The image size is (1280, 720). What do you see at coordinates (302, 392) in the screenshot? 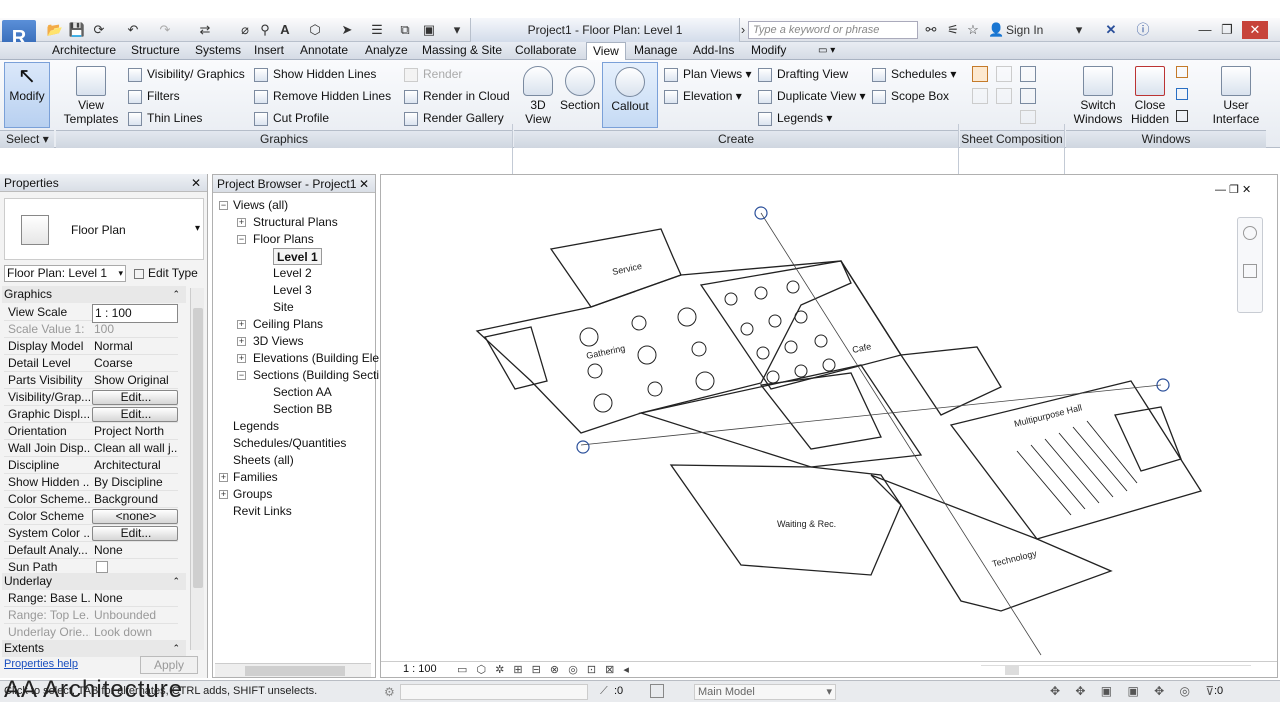
I see `browser-item: Section AA` at bounding box center [302, 392].